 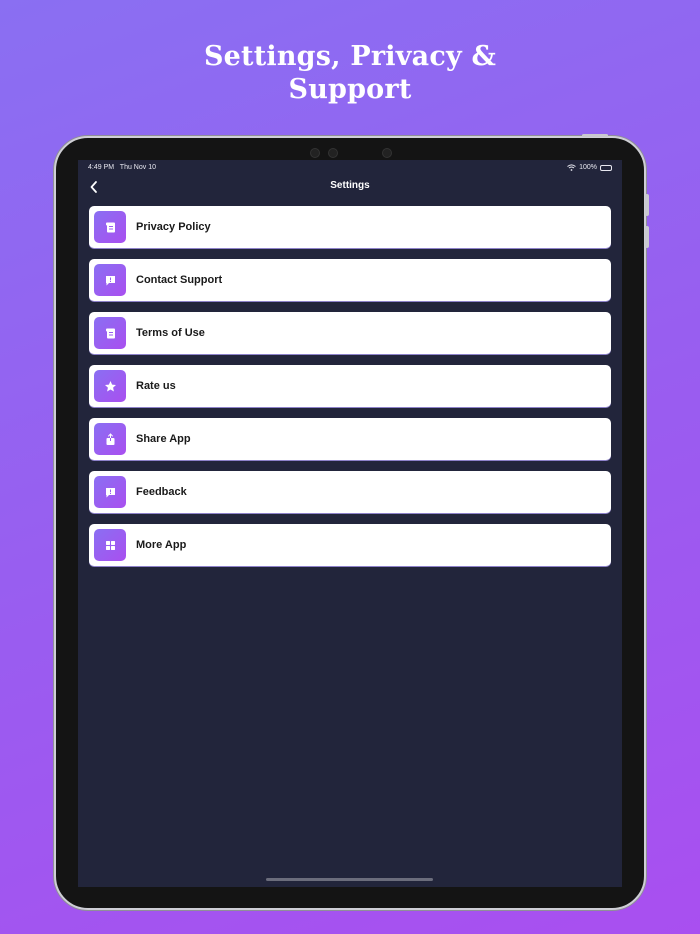 I want to click on battery-percent: 100%, so click(x=588, y=167).